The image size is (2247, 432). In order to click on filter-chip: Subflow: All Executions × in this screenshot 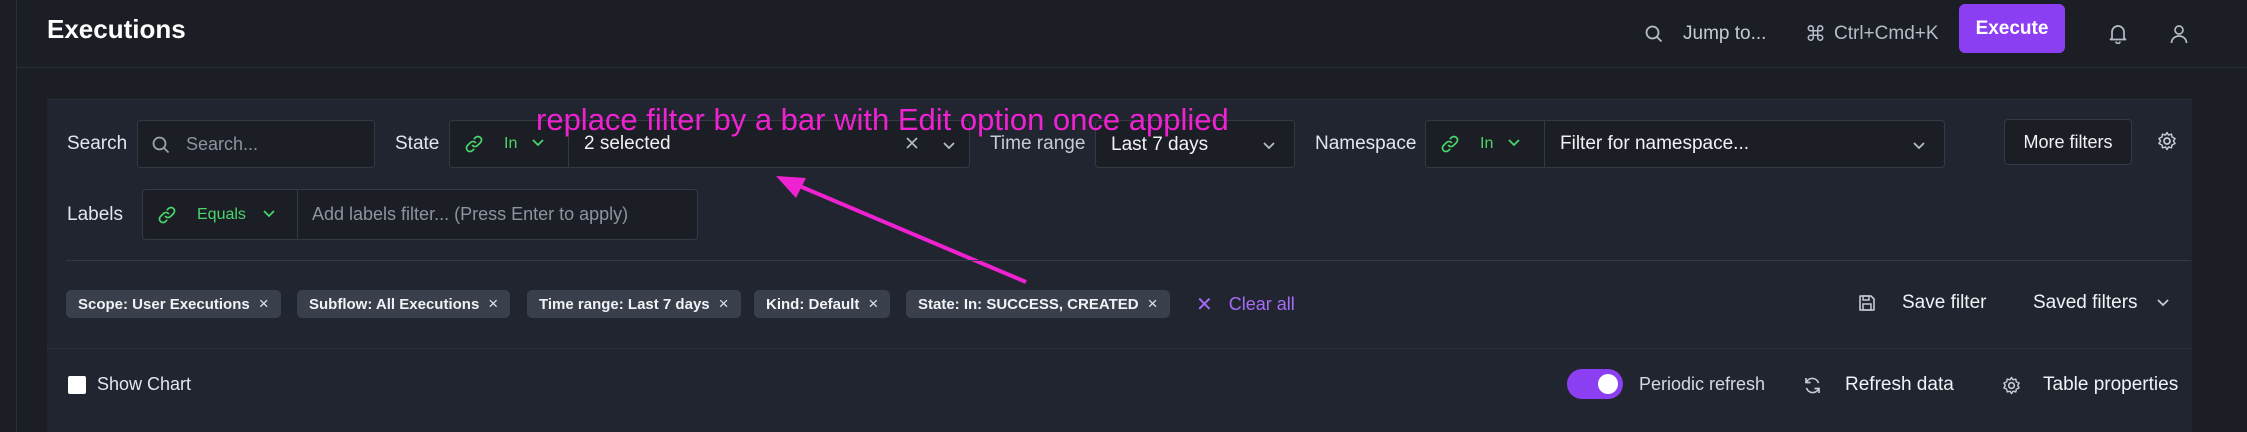, I will do `click(404, 304)`.